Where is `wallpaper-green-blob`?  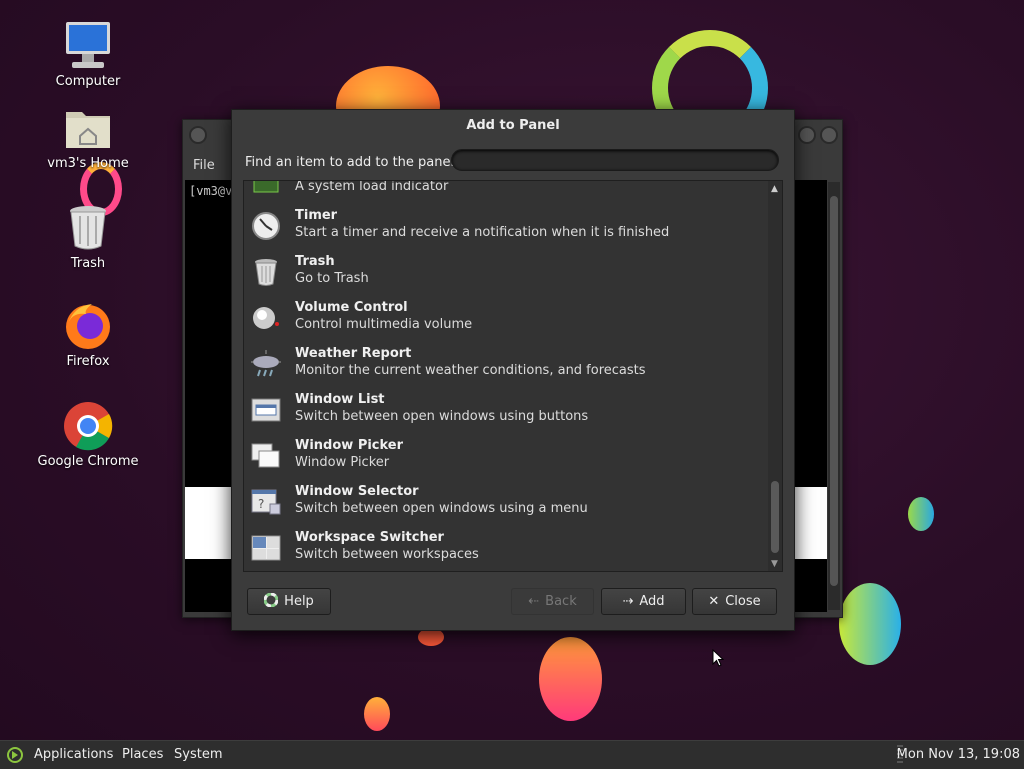 wallpaper-green-blob is located at coordinates (870, 624).